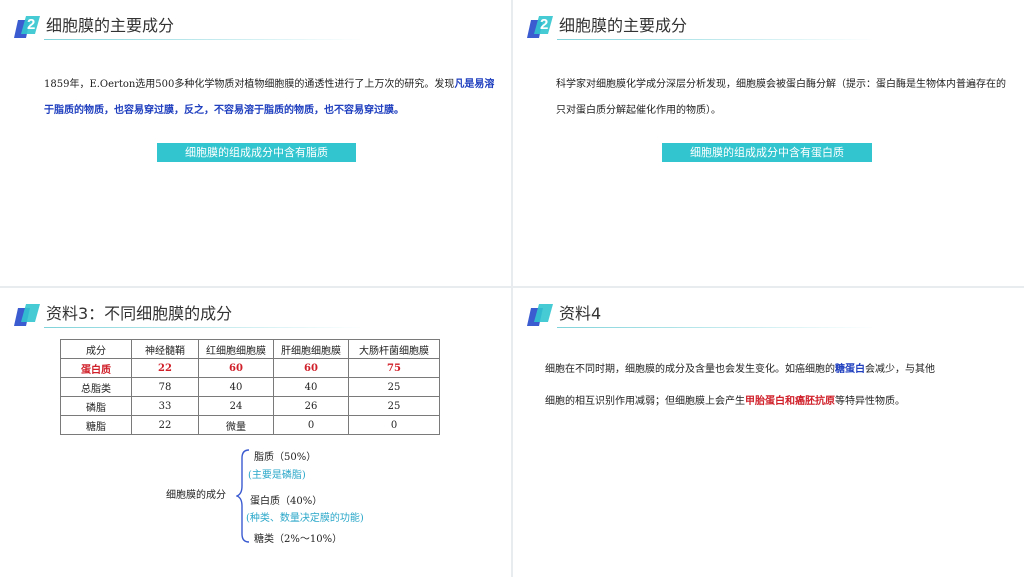 This screenshot has height=577, width=1024. What do you see at coordinates (96, 368) in the screenshot?
I see `table-cell: 蛋白质` at bounding box center [96, 368].